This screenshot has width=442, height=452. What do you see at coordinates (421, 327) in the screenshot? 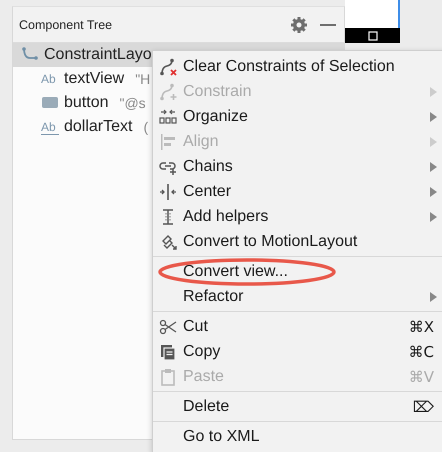
I see `shortcut-label: ⌘X` at bounding box center [421, 327].